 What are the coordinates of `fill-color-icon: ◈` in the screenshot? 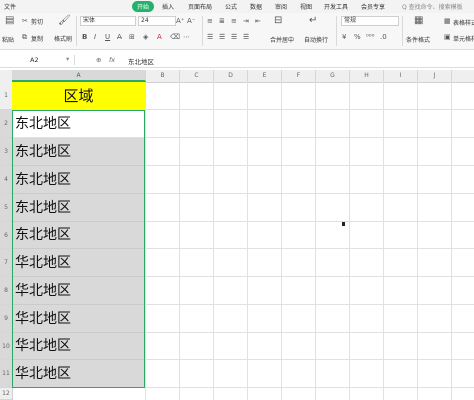 It's located at (145, 37).